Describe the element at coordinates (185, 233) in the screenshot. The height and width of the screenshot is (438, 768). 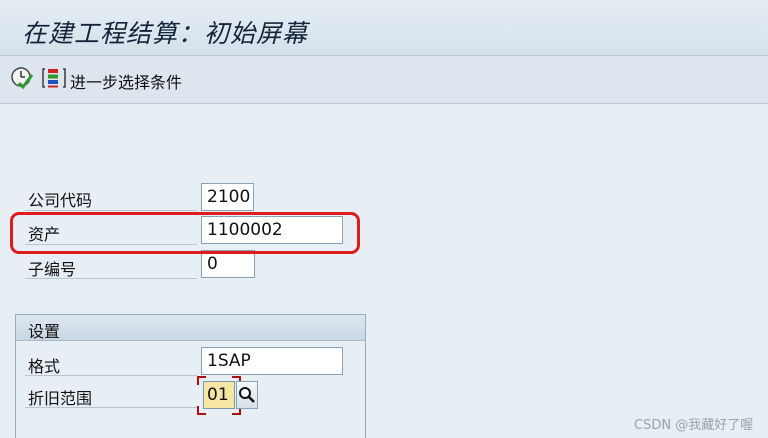
I see `asset-highlight-box` at that location.